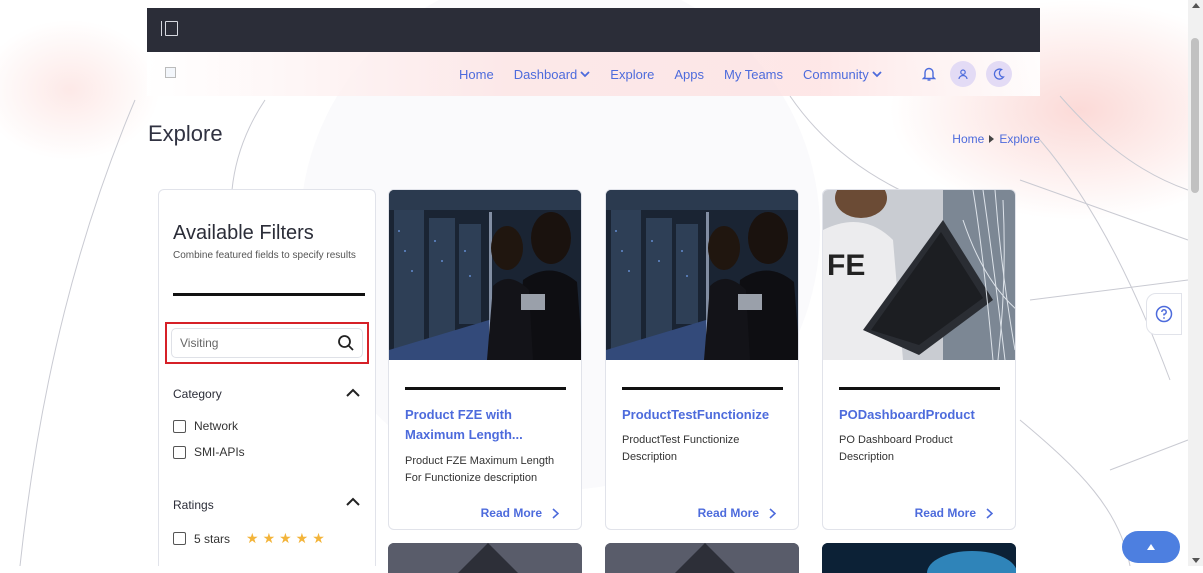  What do you see at coordinates (1196, 5) in the screenshot?
I see `scroll-up-arrow-icon` at bounding box center [1196, 5].